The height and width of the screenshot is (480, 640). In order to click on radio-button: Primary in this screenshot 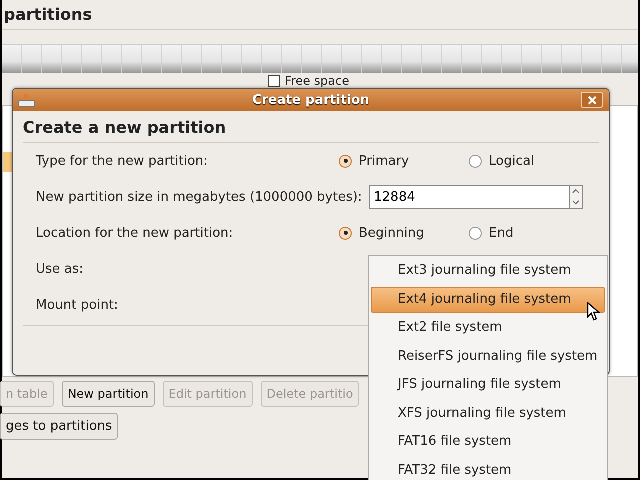, I will do `click(404, 161)`.